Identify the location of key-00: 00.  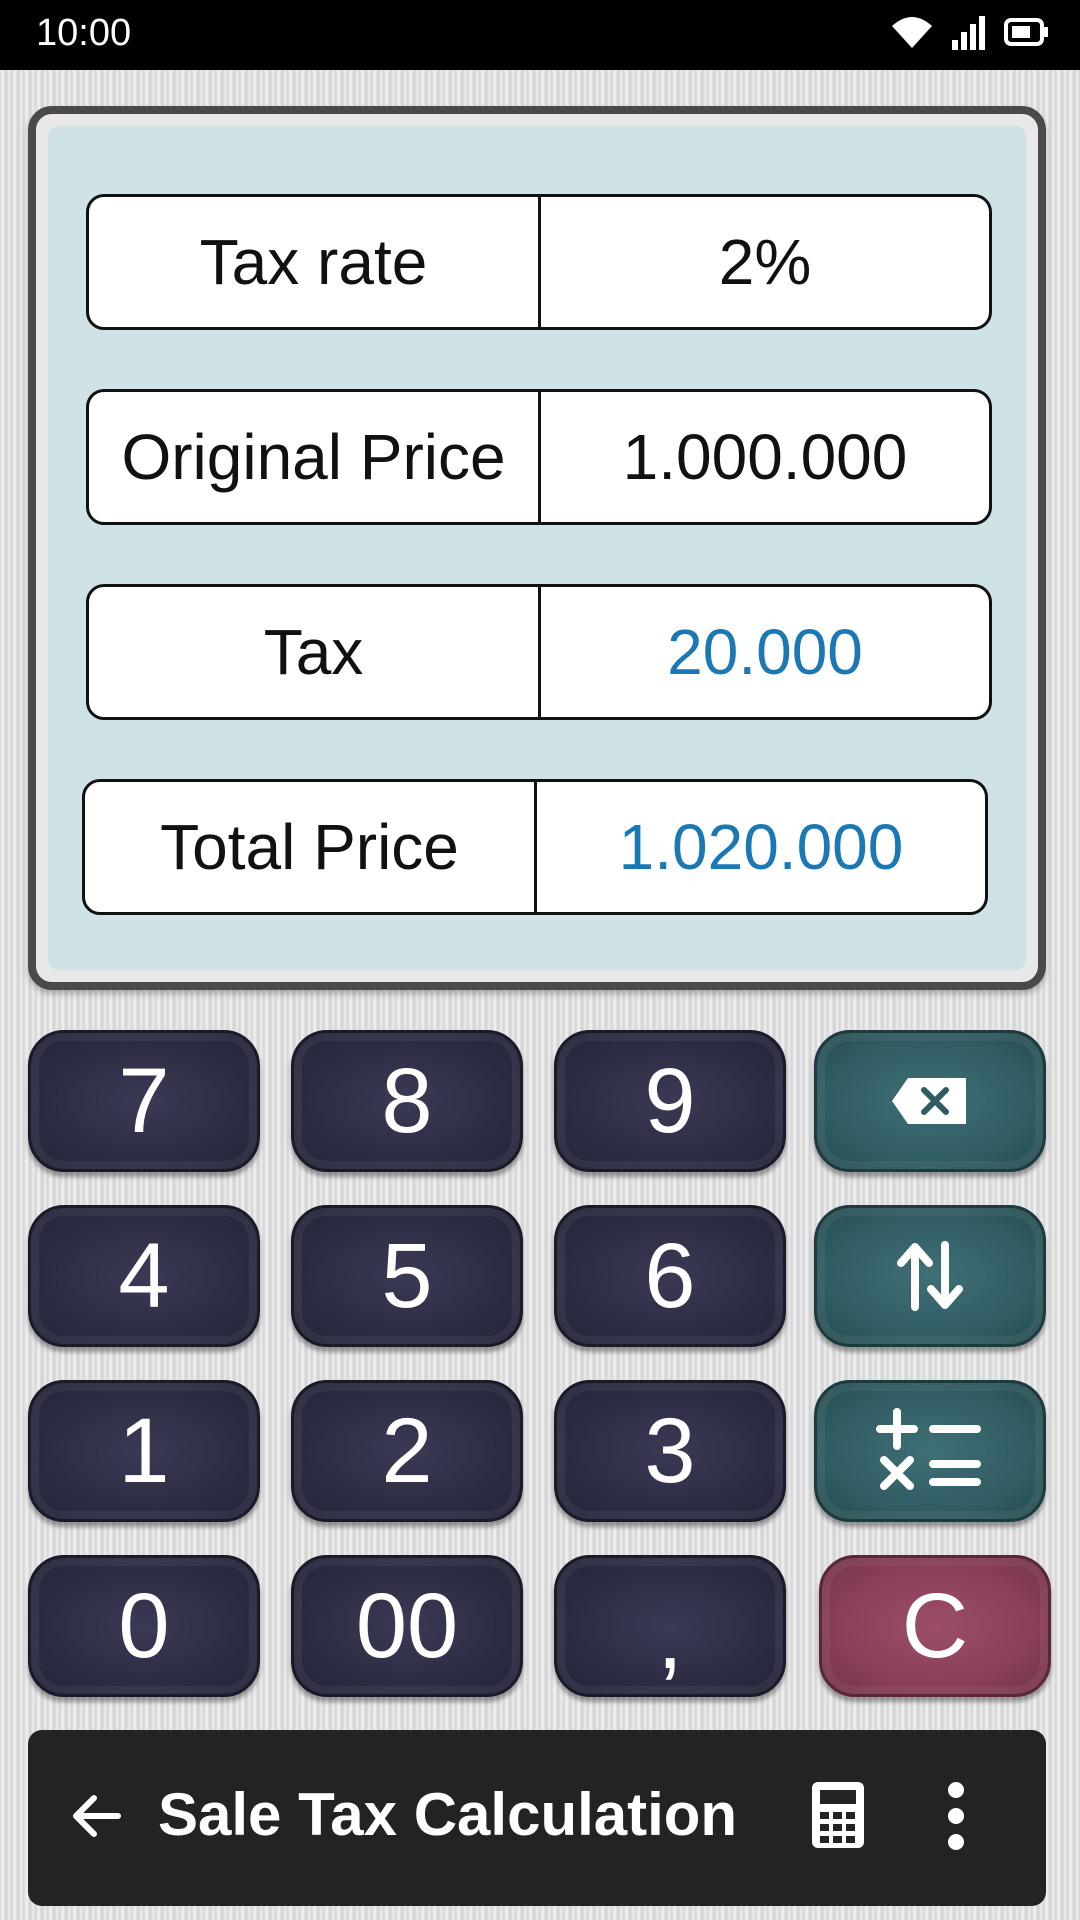
(407, 1626).